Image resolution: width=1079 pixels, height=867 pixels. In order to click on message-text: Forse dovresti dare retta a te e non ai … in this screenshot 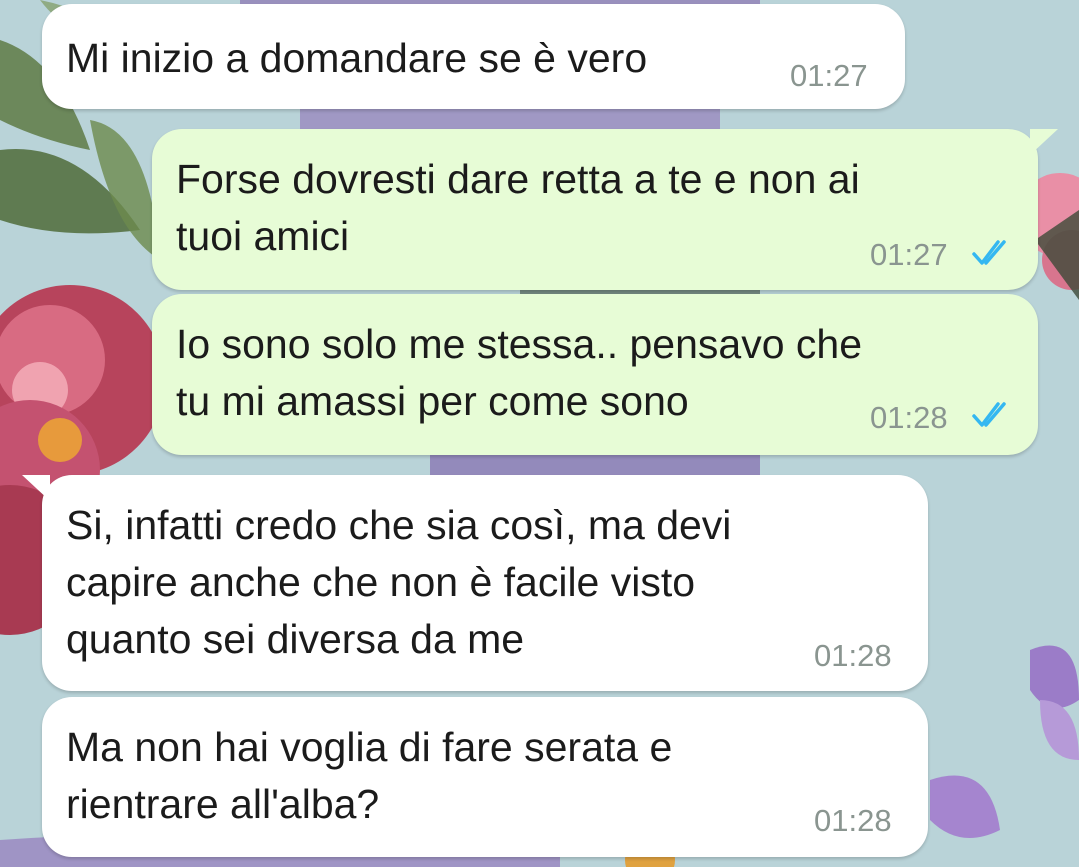, I will do `click(518, 207)`.